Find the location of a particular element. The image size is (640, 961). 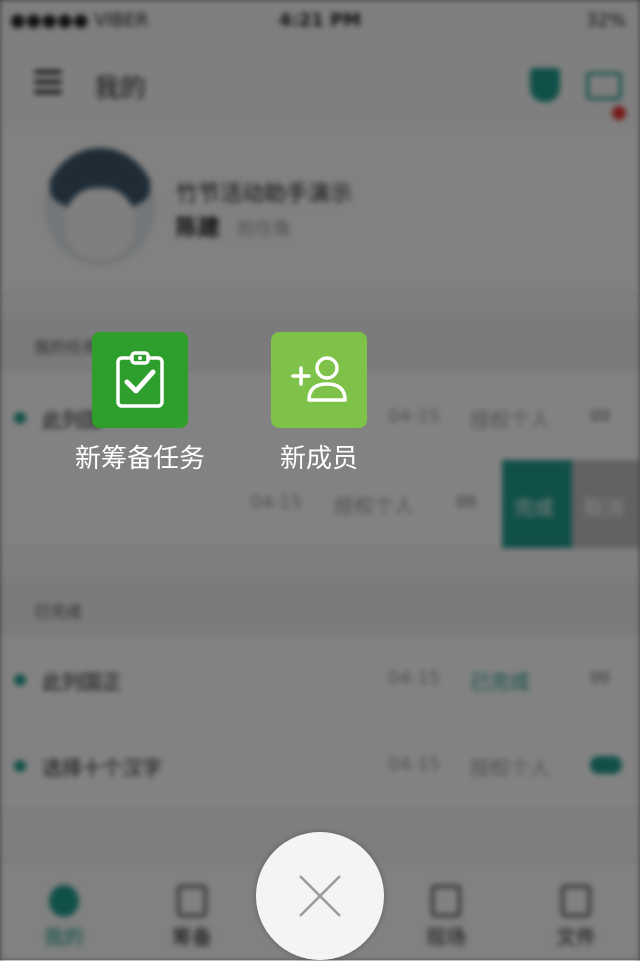

close-button is located at coordinates (320, 896).